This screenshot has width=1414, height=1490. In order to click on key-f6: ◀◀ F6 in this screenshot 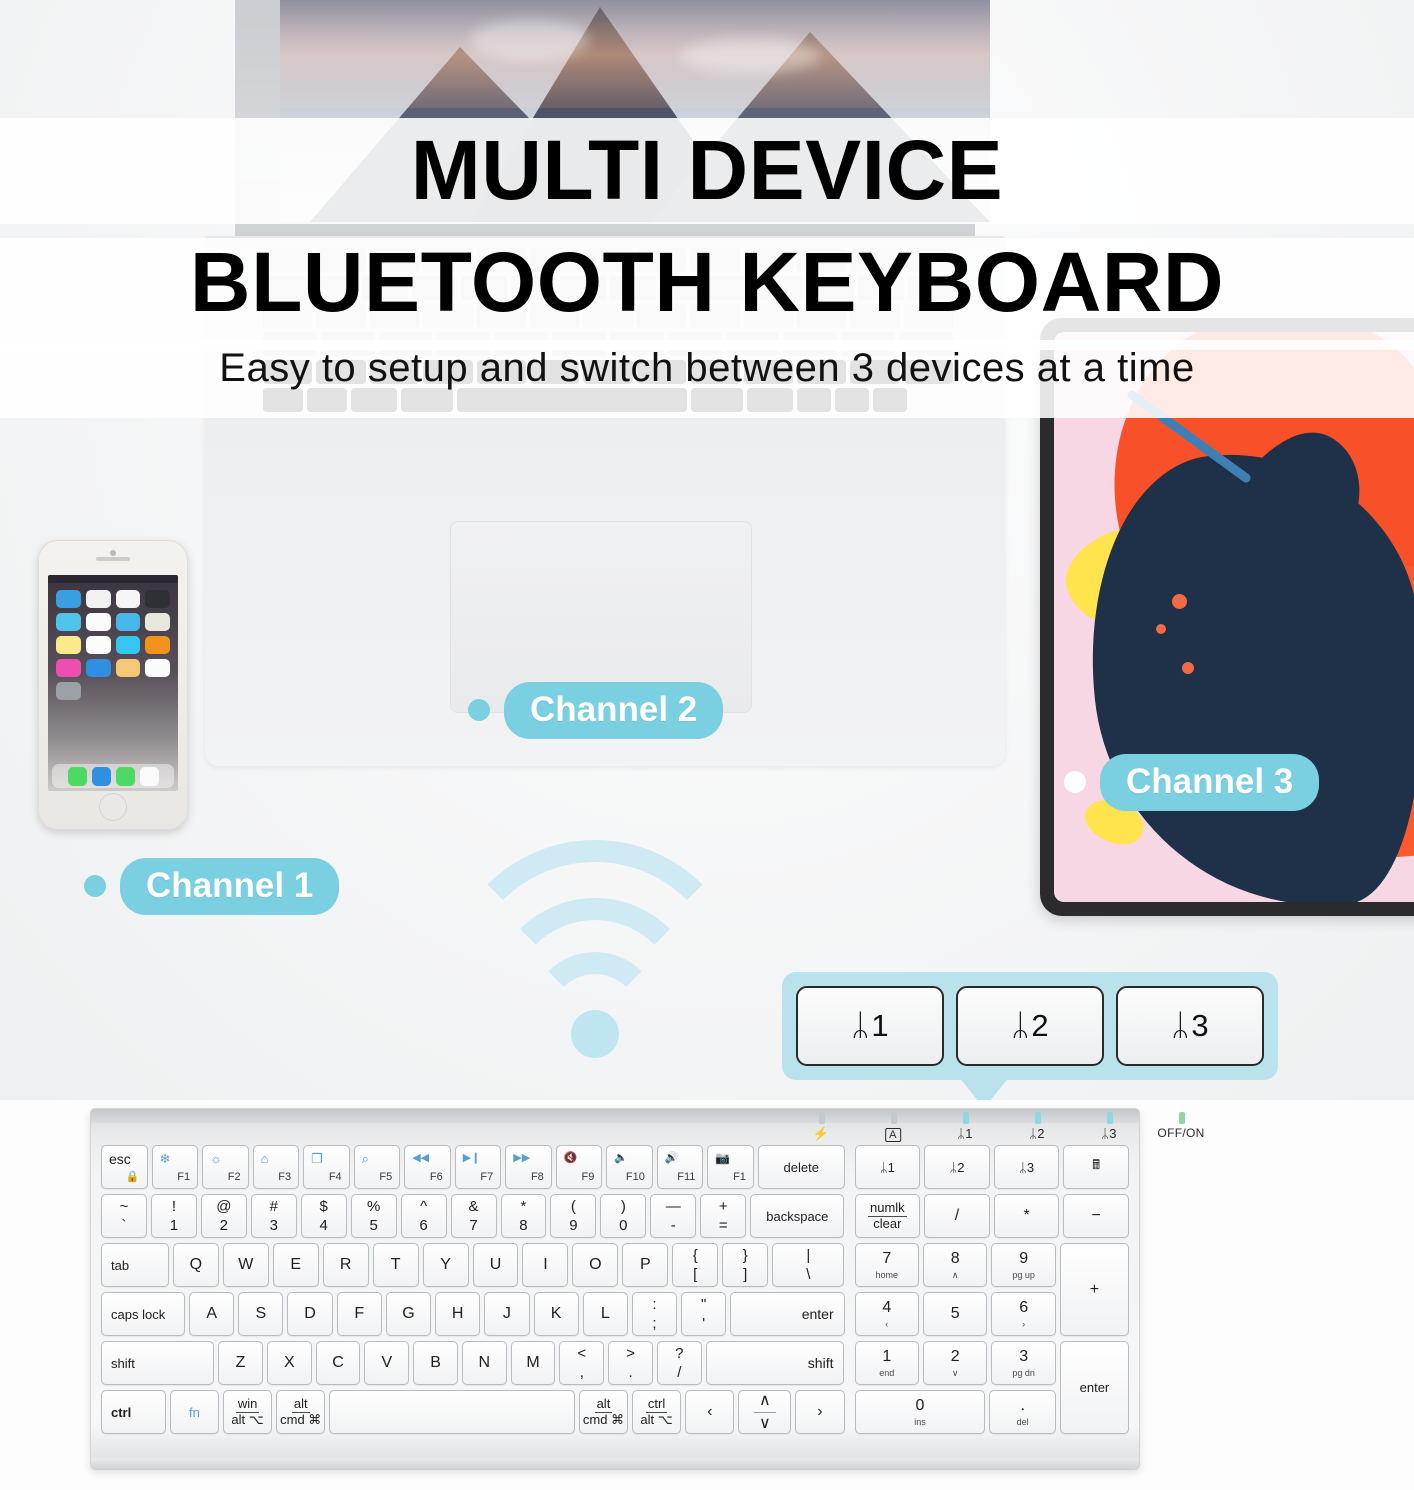, I will do `click(427, 1167)`.